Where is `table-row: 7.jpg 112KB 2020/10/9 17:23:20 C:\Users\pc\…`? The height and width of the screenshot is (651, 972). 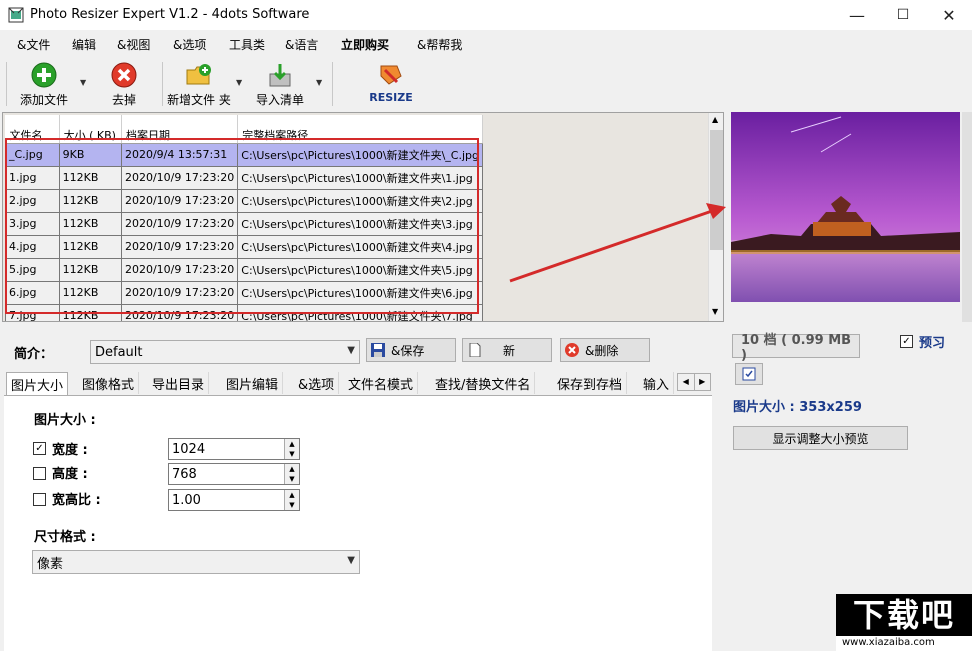 table-row: 7.jpg 112KB 2020/10/9 17:23:20 C:\Users\pc\… is located at coordinates (244, 312).